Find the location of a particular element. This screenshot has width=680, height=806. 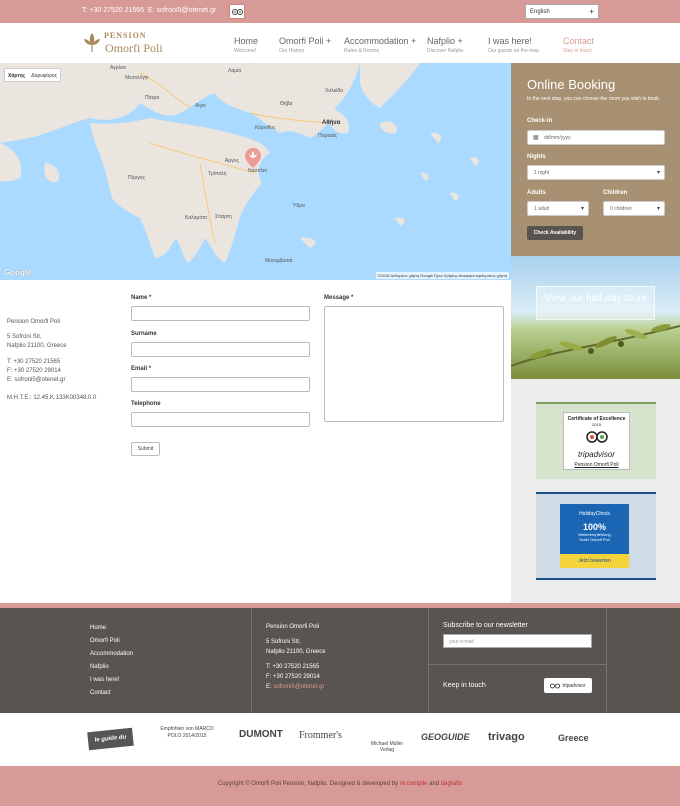

nav-contact: Contact Stay in touch is located at coordinates (578, 45).